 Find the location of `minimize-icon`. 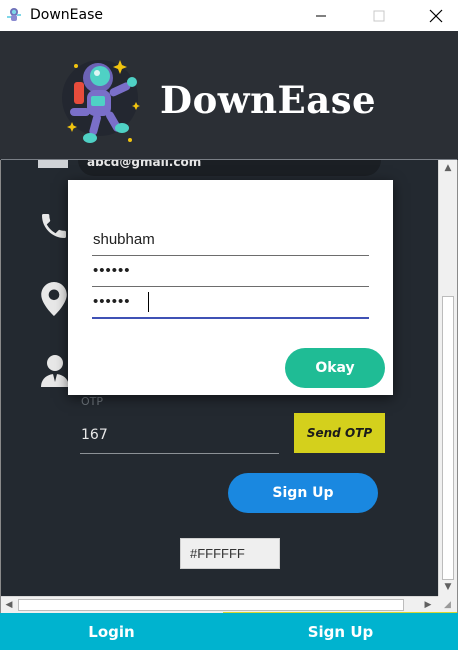

minimize-icon is located at coordinates (321, 15).